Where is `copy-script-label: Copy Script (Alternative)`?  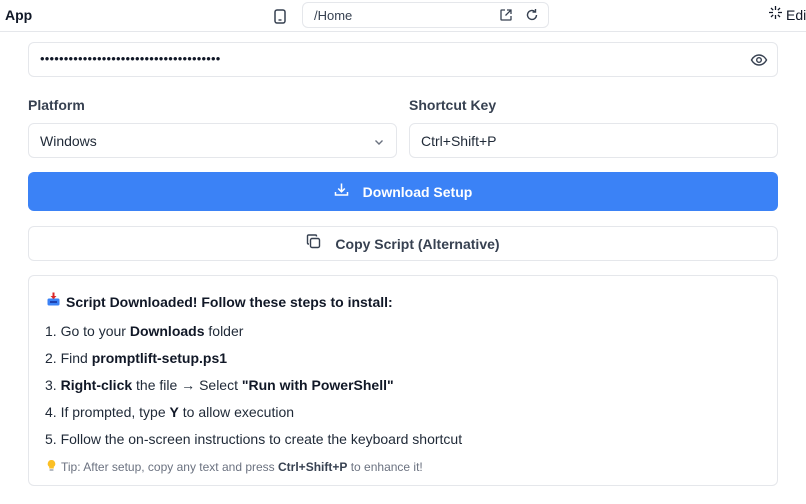
copy-script-label: Copy Script (Alternative) is located at coordinates (417, 243).